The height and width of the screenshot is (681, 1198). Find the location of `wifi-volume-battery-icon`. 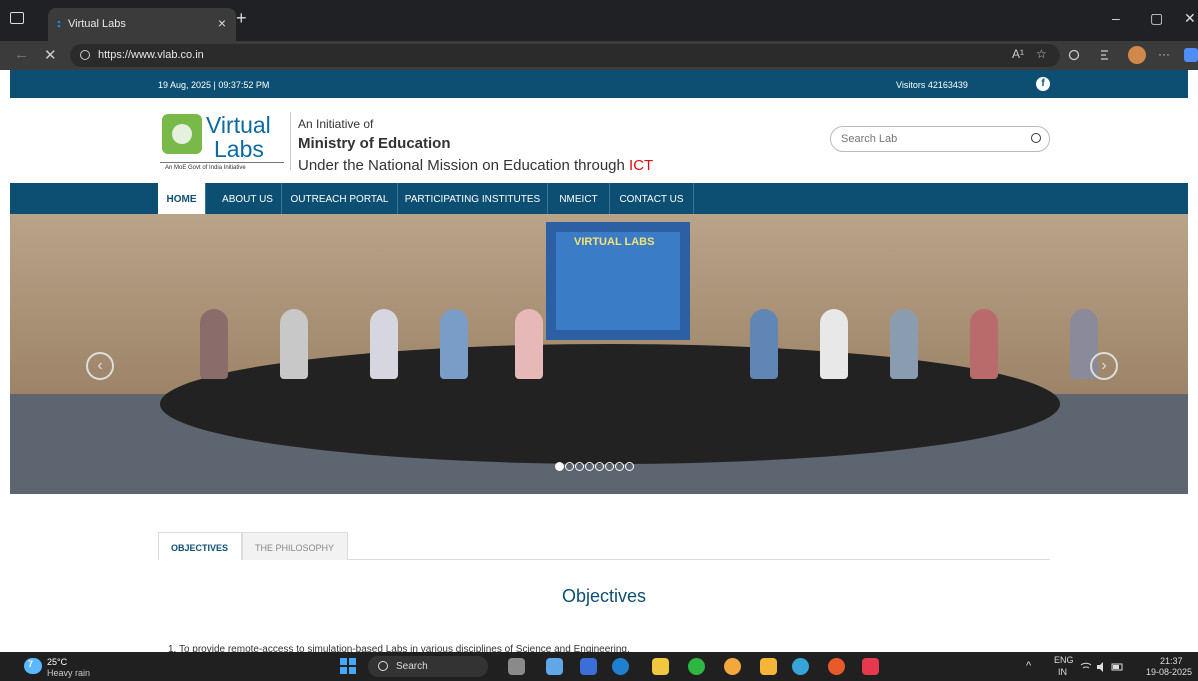

wifi-volume-battery-icon is located at coordinates (1102, 667).